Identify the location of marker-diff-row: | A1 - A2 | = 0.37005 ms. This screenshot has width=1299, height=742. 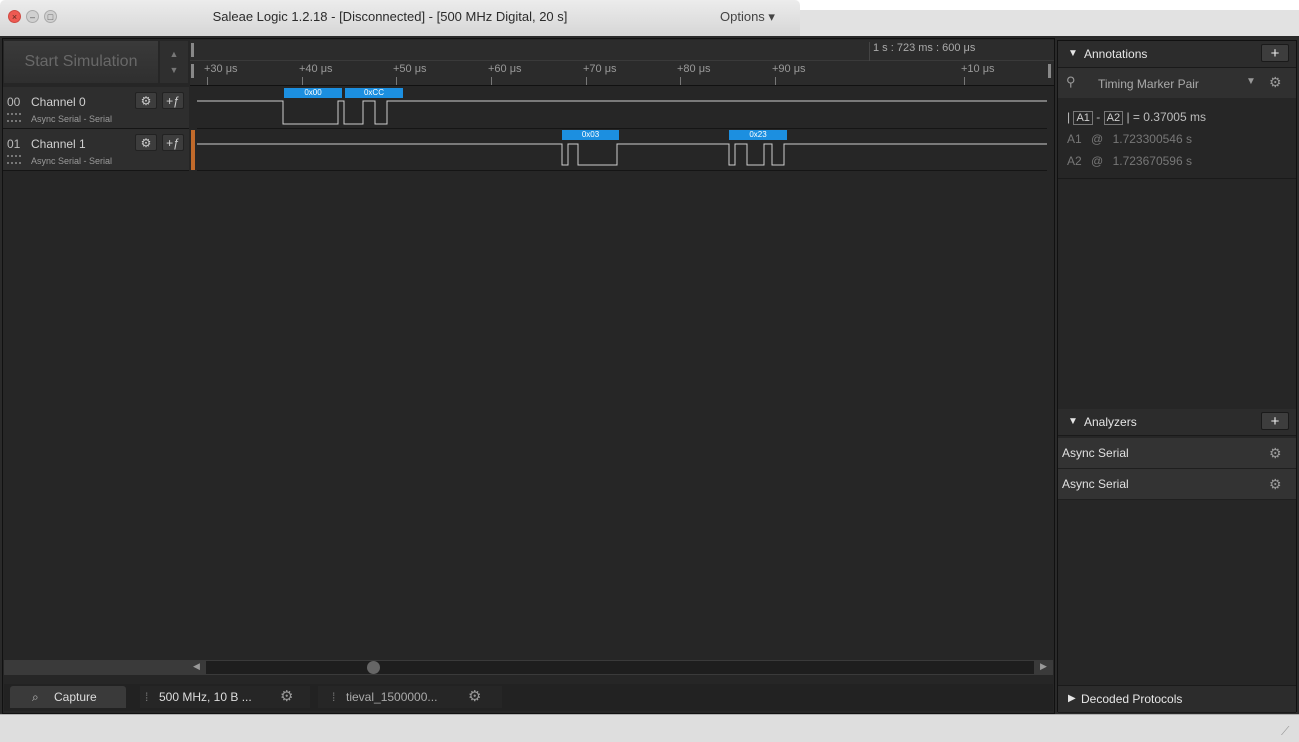
(1136, 117).